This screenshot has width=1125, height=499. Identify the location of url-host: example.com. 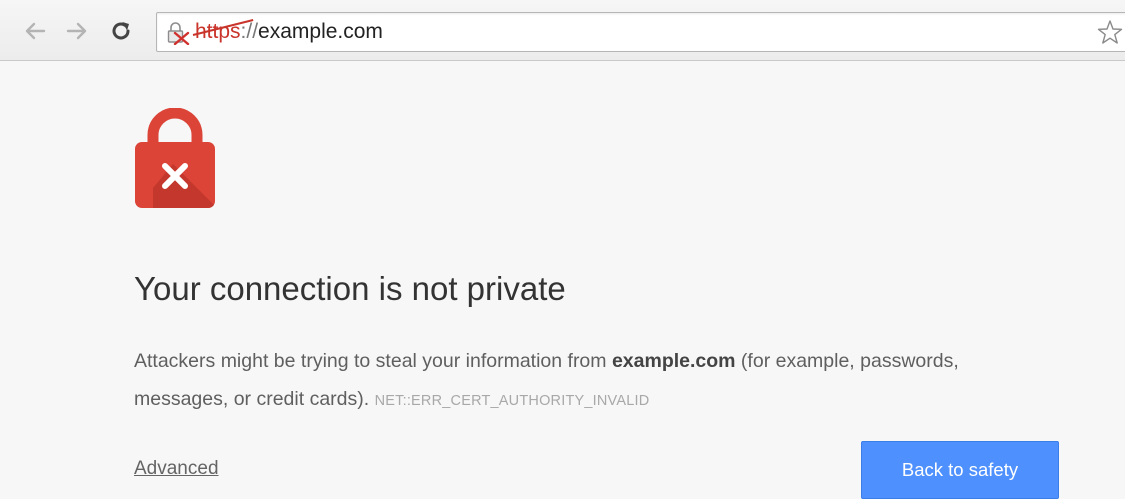
(320, 31).